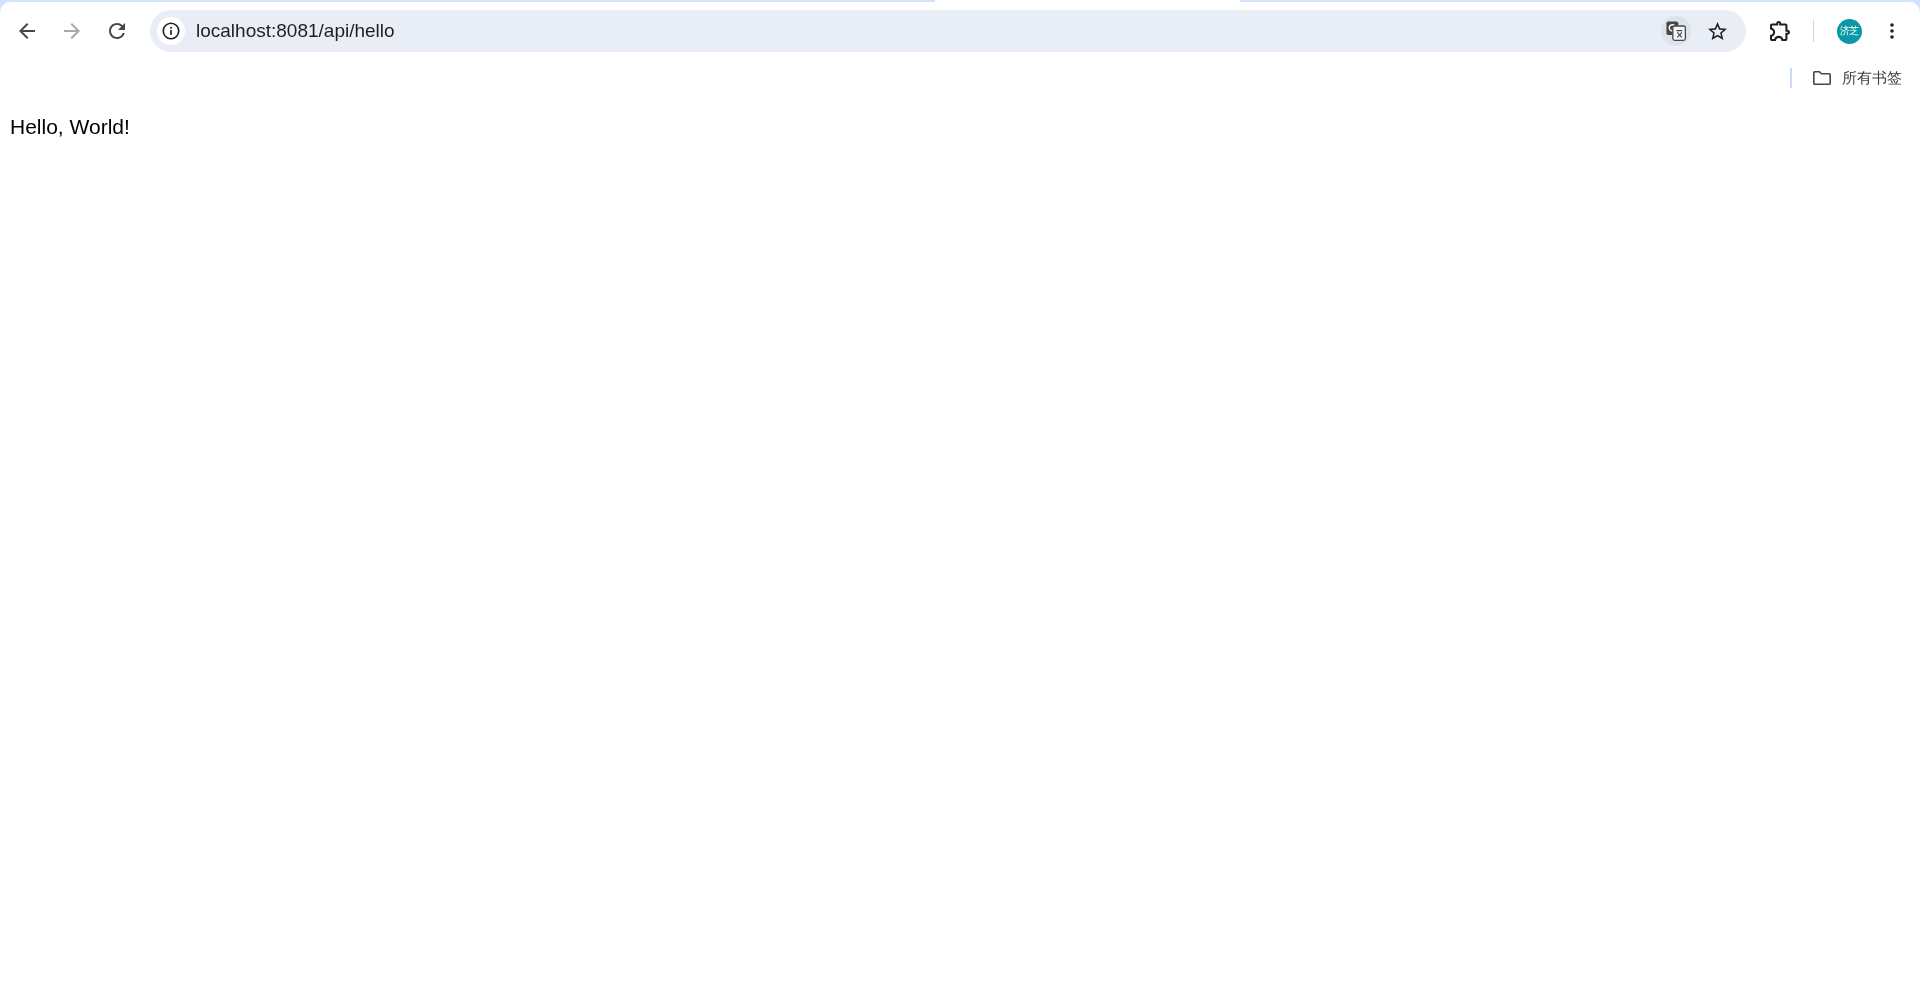 The height and width of the screenshot is (982, 1920). Describe the element at coordinates (70, 127) in the screenshot. I see `page-text: Hello, World!` at that location.